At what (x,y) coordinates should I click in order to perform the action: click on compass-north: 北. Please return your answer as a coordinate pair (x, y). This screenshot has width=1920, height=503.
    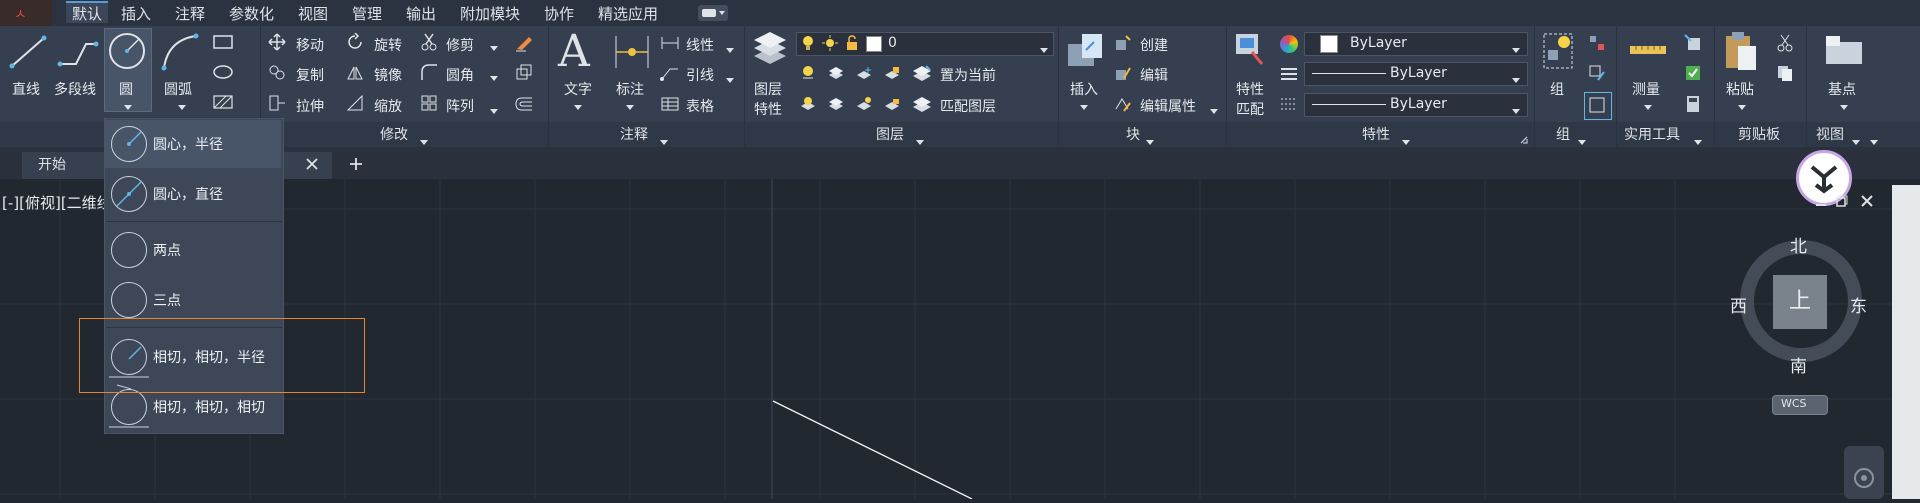
    Looking at the image, I should click on (1798, 244).